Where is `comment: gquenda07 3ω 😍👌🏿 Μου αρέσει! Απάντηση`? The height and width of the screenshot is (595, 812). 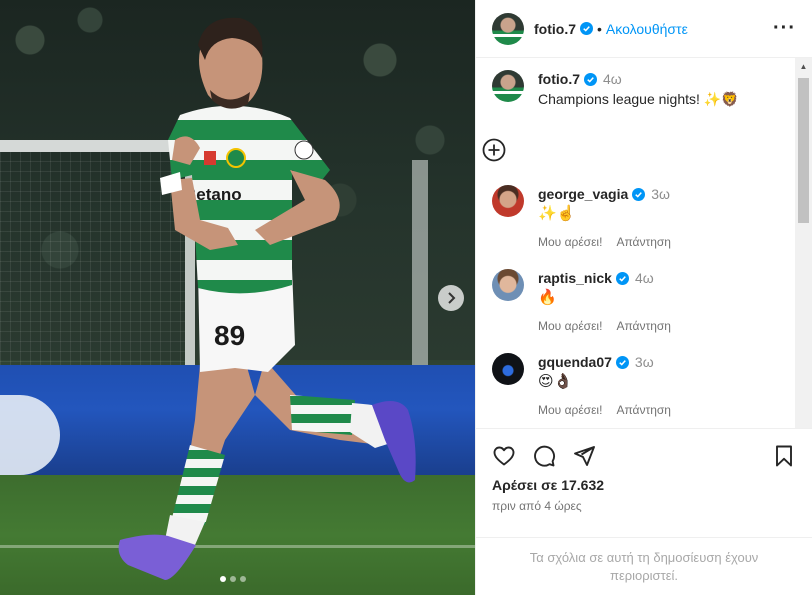
comment: gquenda07 3ω 😍👌🏿 Μου αρέσει! Απάντηση is located at coordinates (644, 386).